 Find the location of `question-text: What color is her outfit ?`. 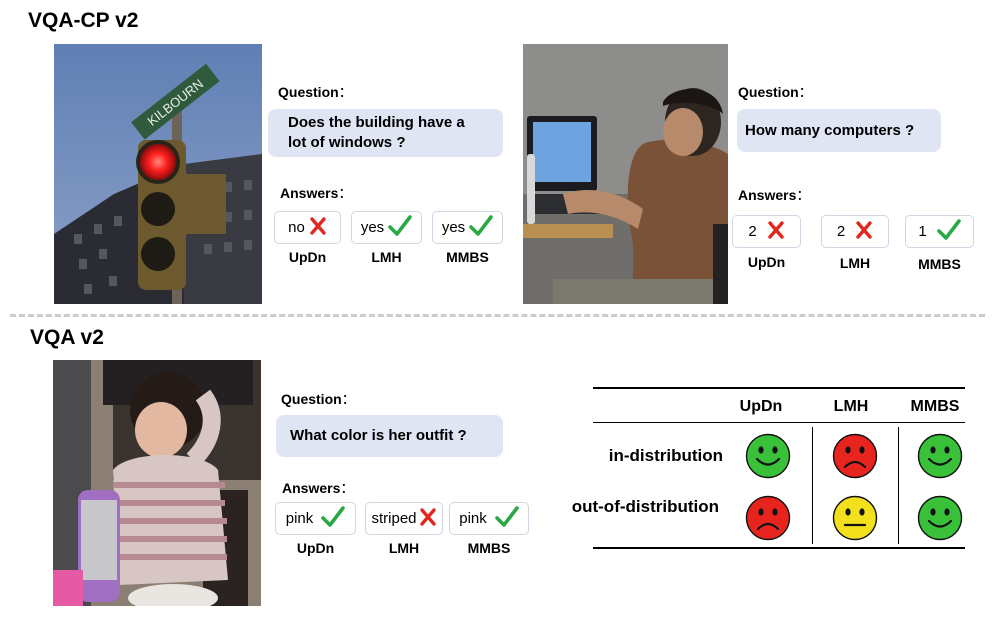

question-text: What color is her outfit ? is located at coordinates (378, 435).